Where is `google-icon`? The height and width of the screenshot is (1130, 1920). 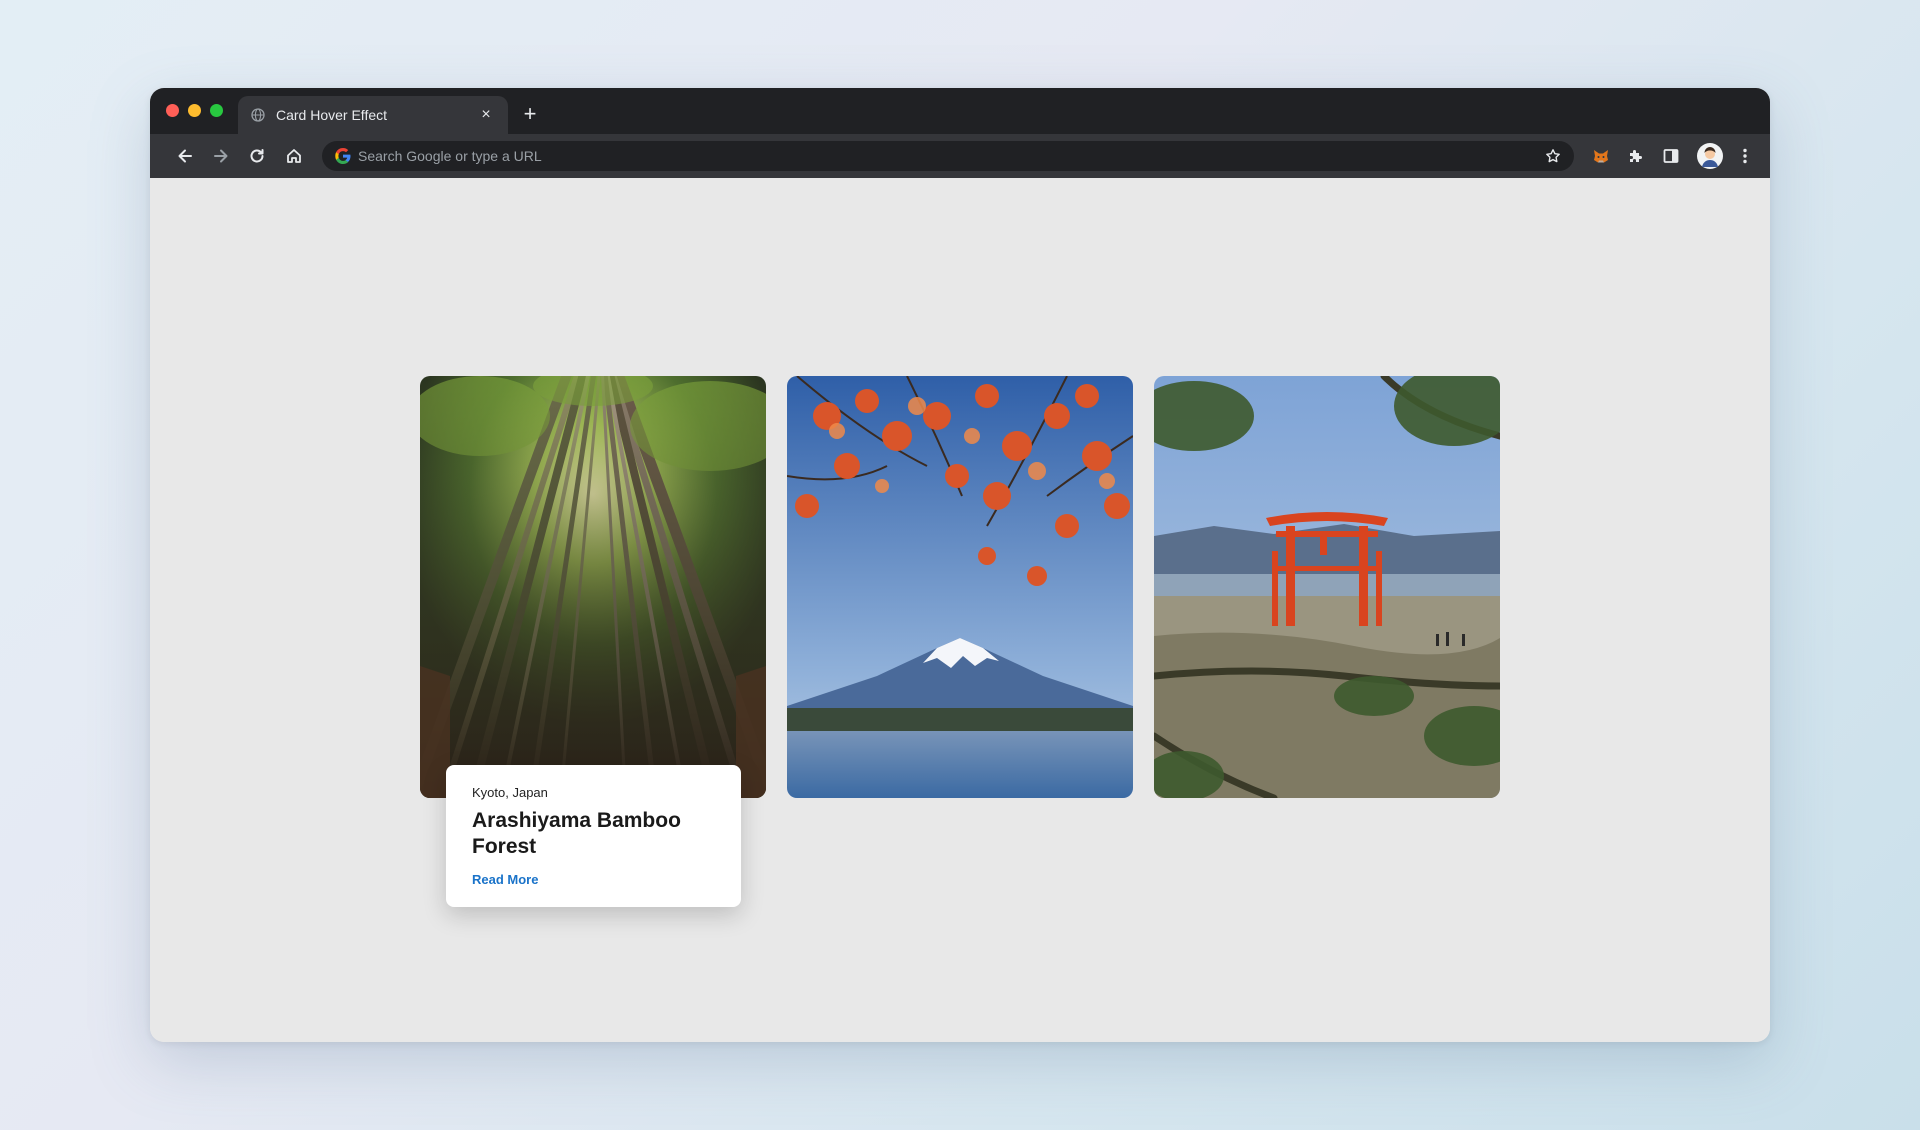
google-icon is located at coordinates (343, 156).